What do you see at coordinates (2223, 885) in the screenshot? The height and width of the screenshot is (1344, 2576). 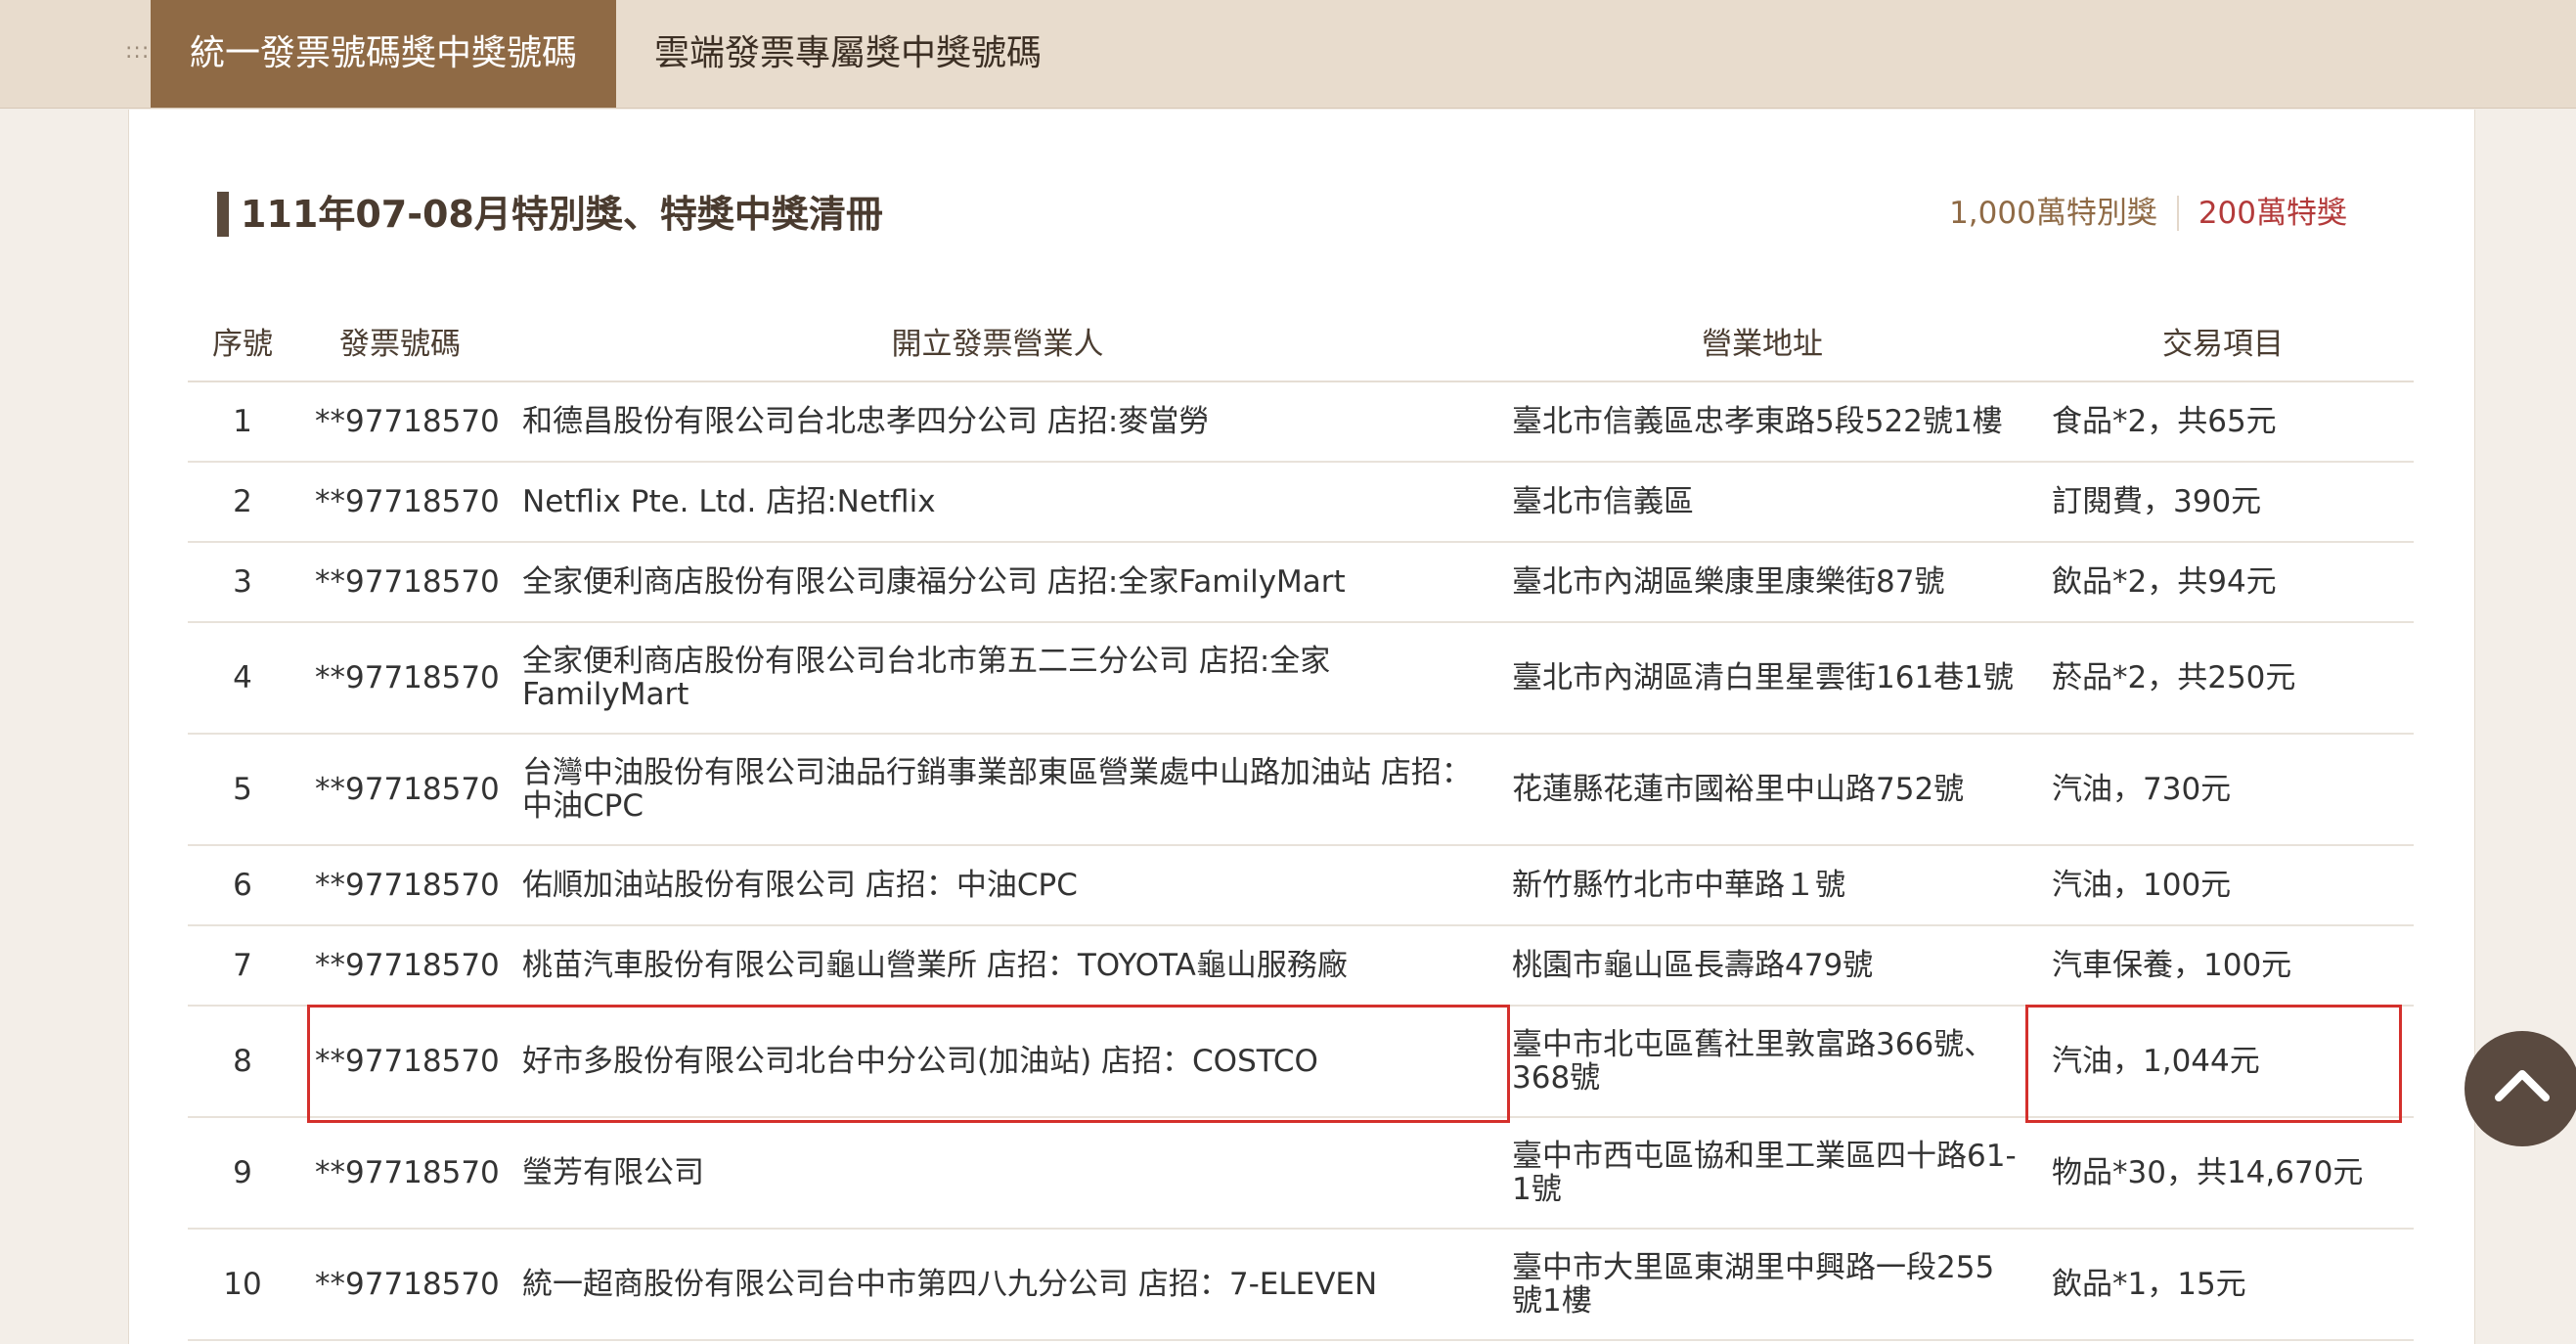 I see `cell-item: 汽油，100元` at bounding box center [2223, 885].